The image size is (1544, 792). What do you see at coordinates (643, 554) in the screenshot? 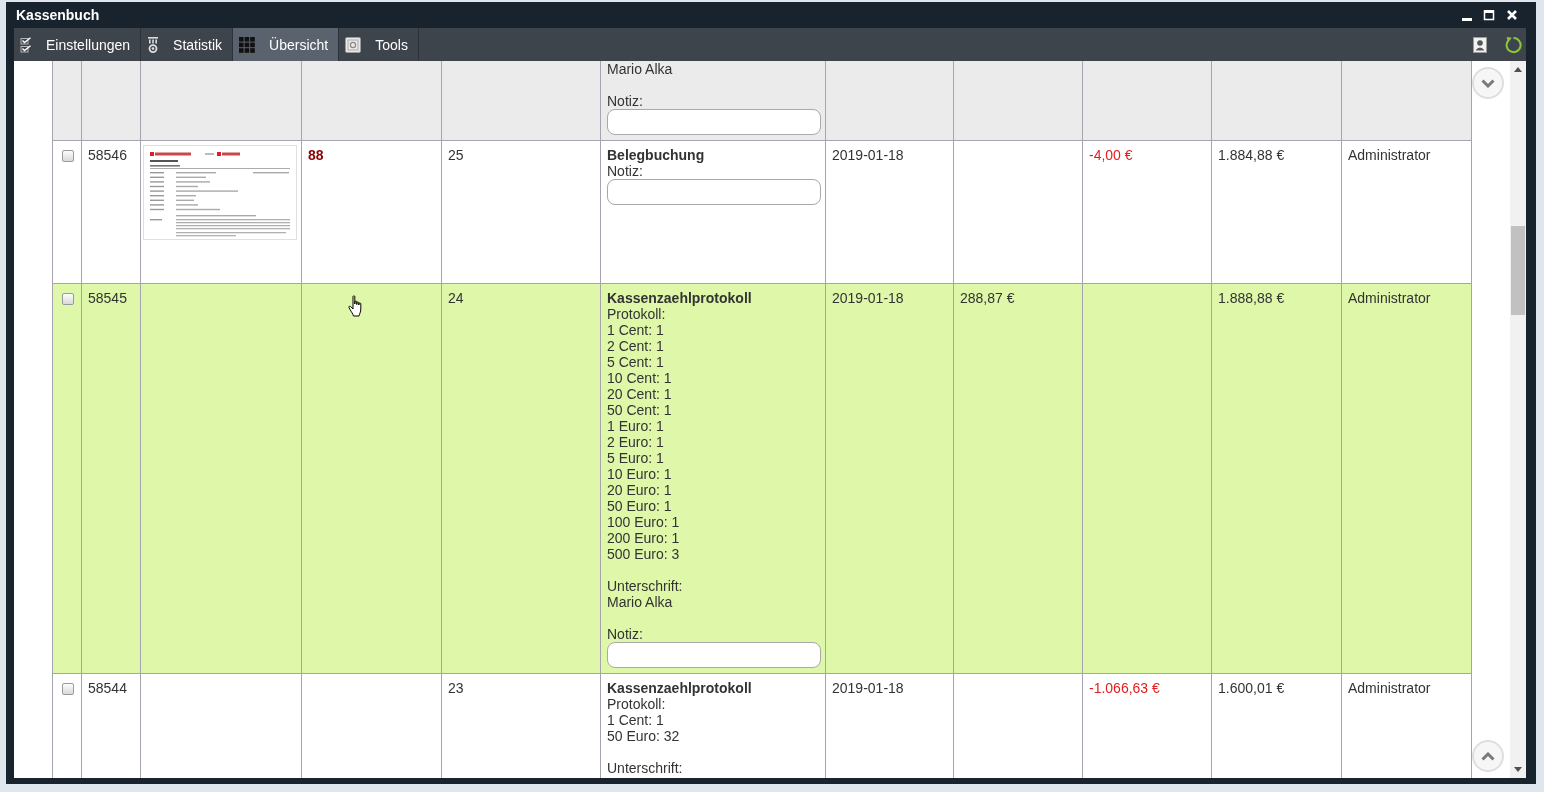
I see `description-line: 500 Euro: 3` at bounding box center [643, 554].